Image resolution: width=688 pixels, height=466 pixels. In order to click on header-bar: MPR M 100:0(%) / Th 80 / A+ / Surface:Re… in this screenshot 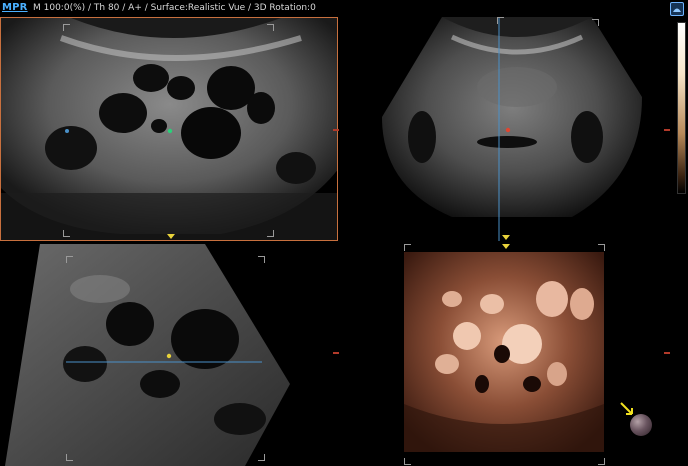, I will do `click(344, 9)`.